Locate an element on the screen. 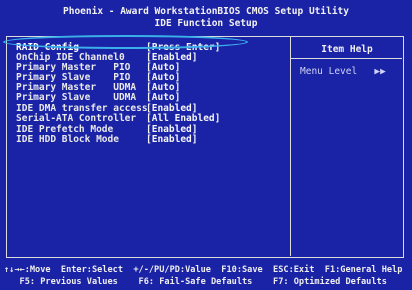 The height and width of the screenshot is (290, 412). help-title: Item Help is located at coordinates (347, 49).